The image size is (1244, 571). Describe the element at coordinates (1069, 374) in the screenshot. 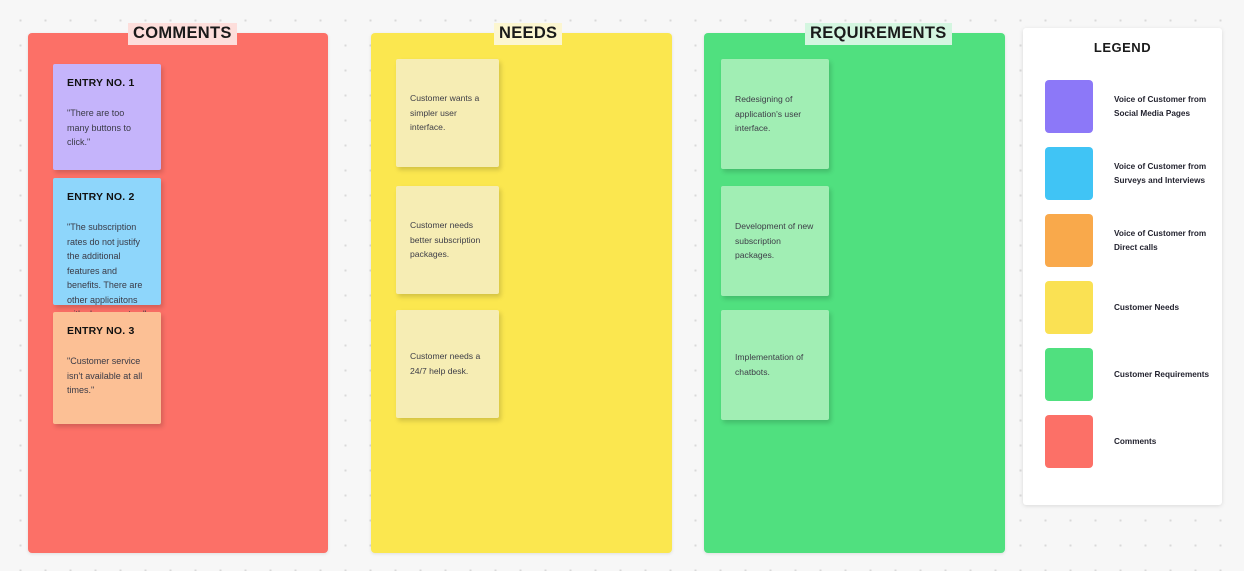

I see `legend-swatch-green` at that location.